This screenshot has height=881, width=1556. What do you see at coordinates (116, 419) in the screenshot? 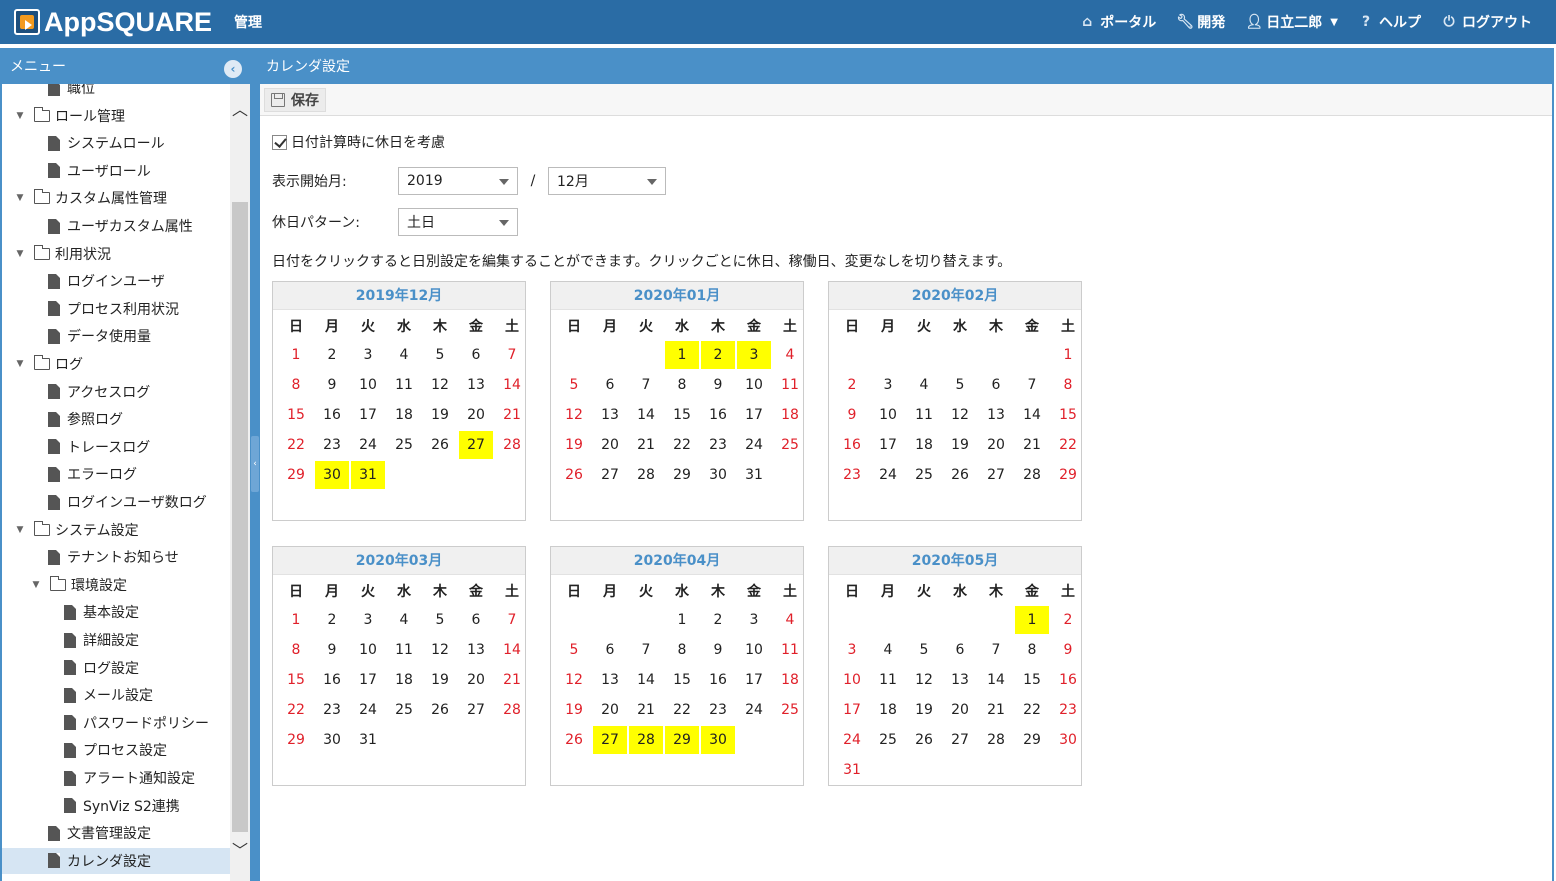
I see `sidebar-item: 参照ログ` at bounding box center [116, 419].